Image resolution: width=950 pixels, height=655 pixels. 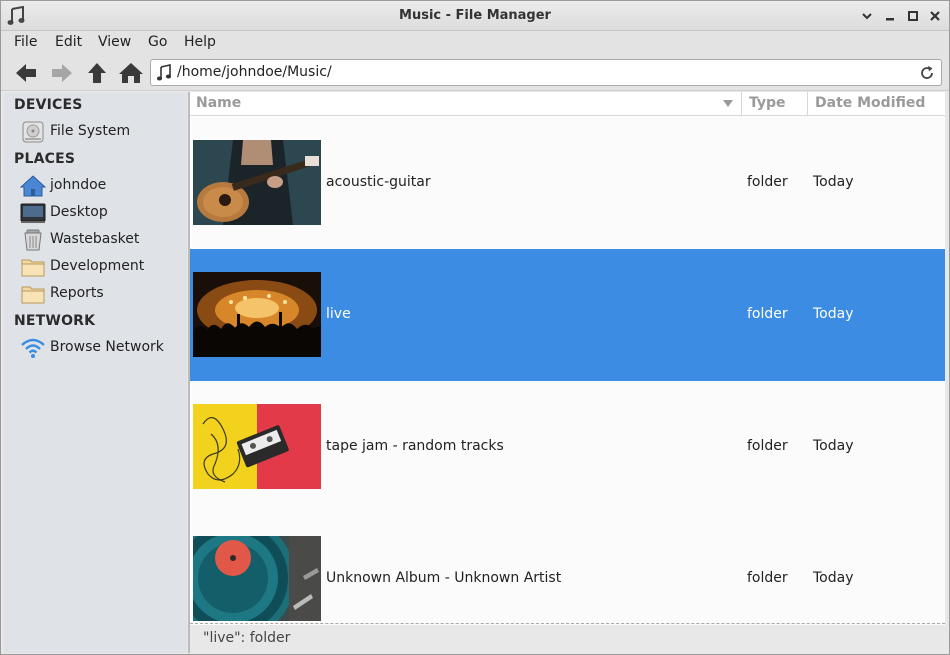 I want to click on sidebar-item-file-system: File System, so click(x=103, y=132).